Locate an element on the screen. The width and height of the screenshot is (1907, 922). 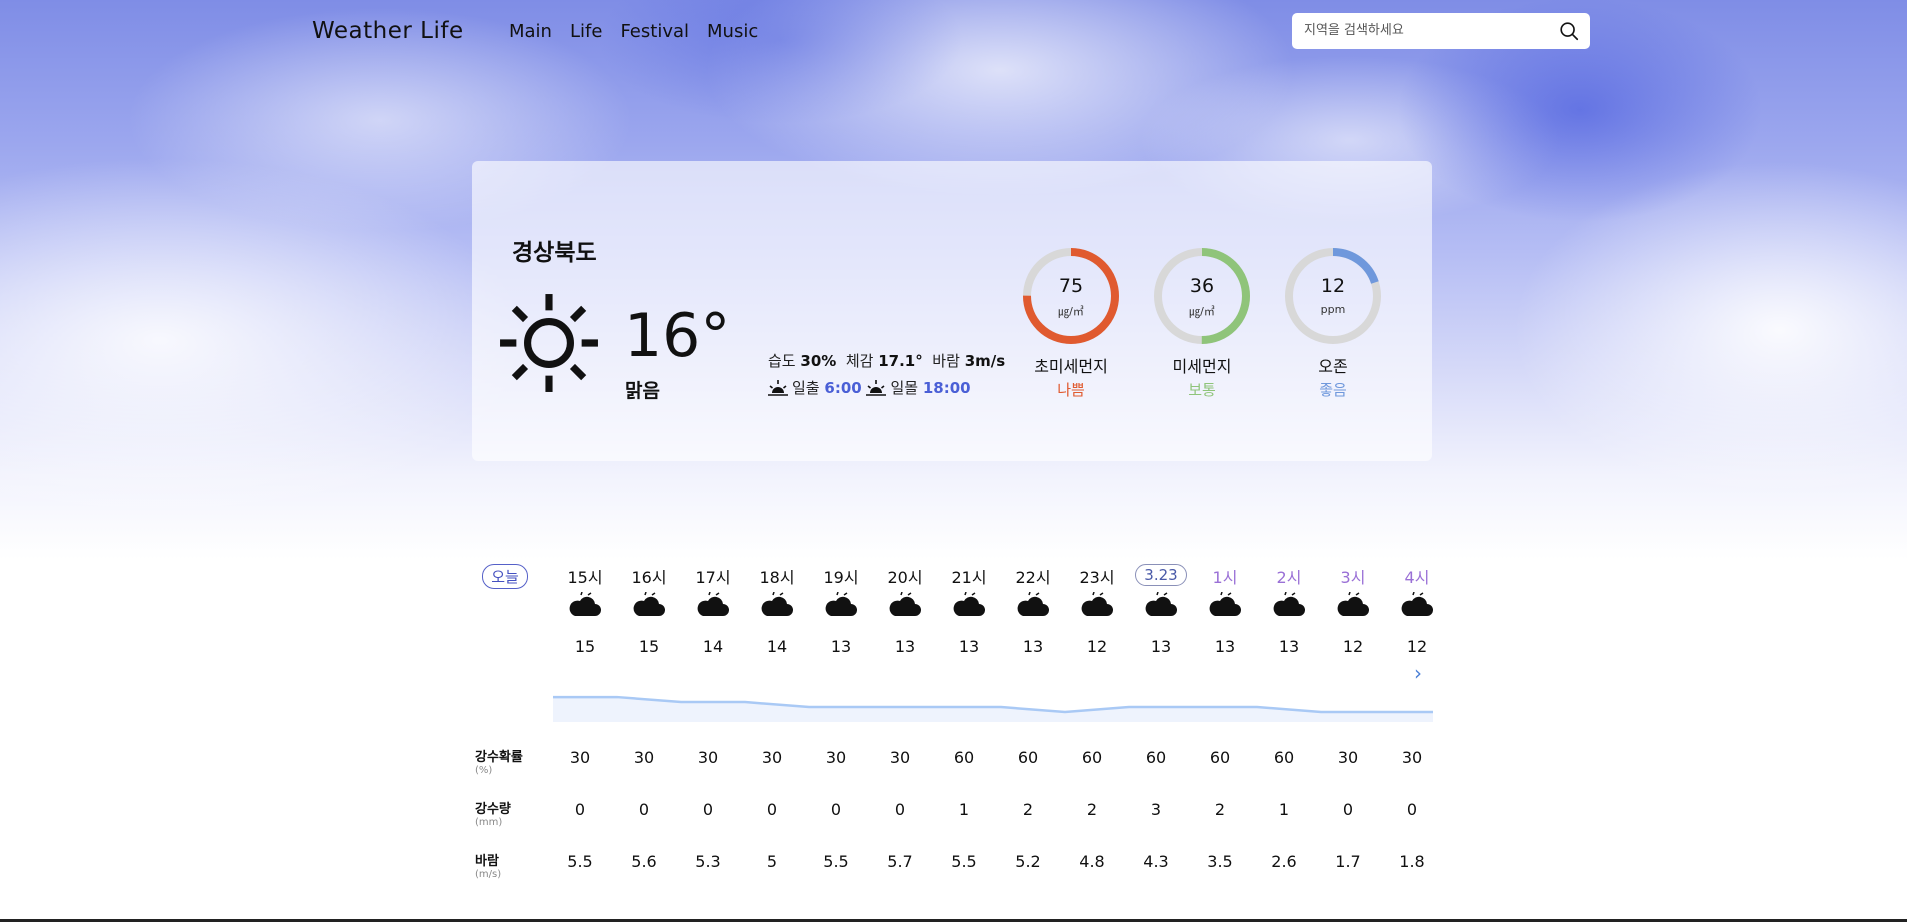
metric-value: 4.3 is located at coordinates (1156, 861).